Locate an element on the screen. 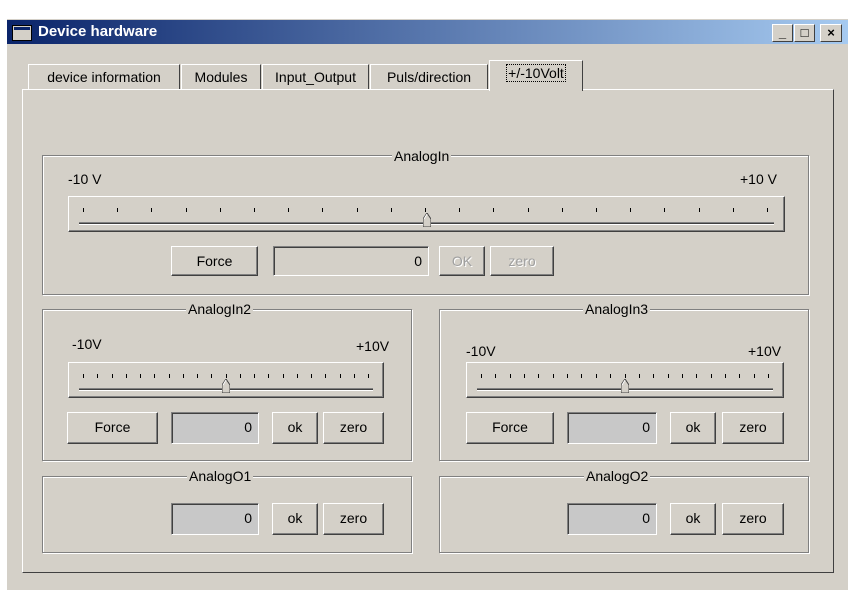  maximize-button: □ is located at coordinates (804, 33).